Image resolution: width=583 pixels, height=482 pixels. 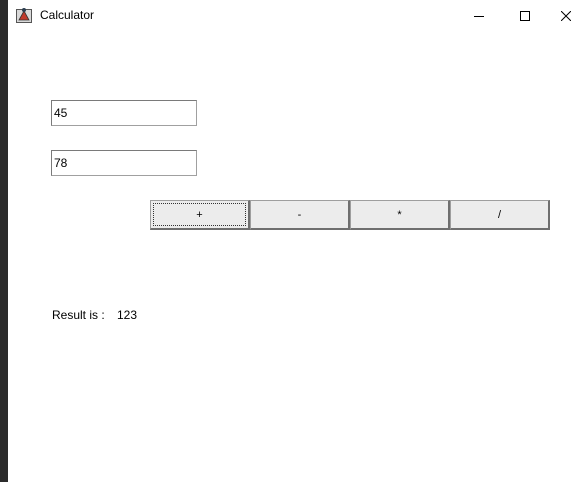 I want to click on minimize-button, so click(x=479, y=15).